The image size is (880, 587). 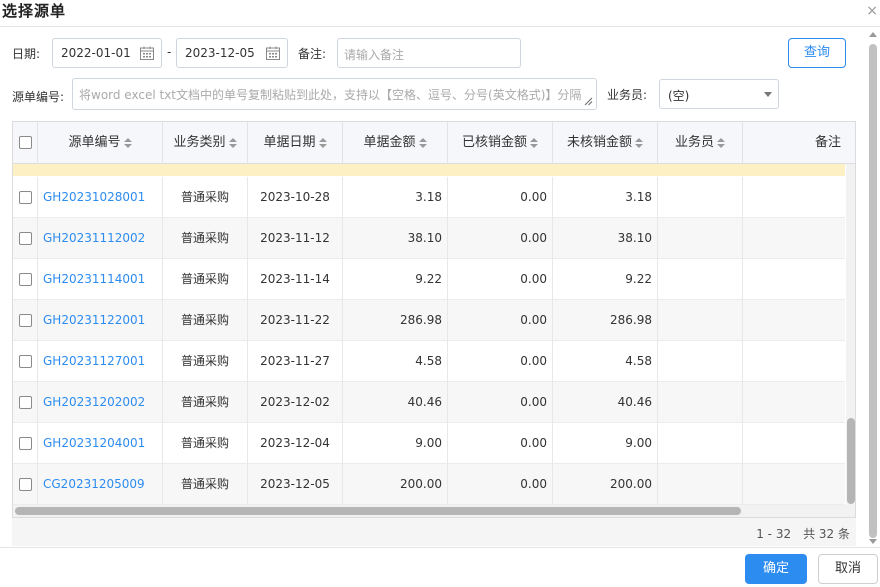 I want to click on source-no-link: CG20231205009, so click(x=100, y=484).